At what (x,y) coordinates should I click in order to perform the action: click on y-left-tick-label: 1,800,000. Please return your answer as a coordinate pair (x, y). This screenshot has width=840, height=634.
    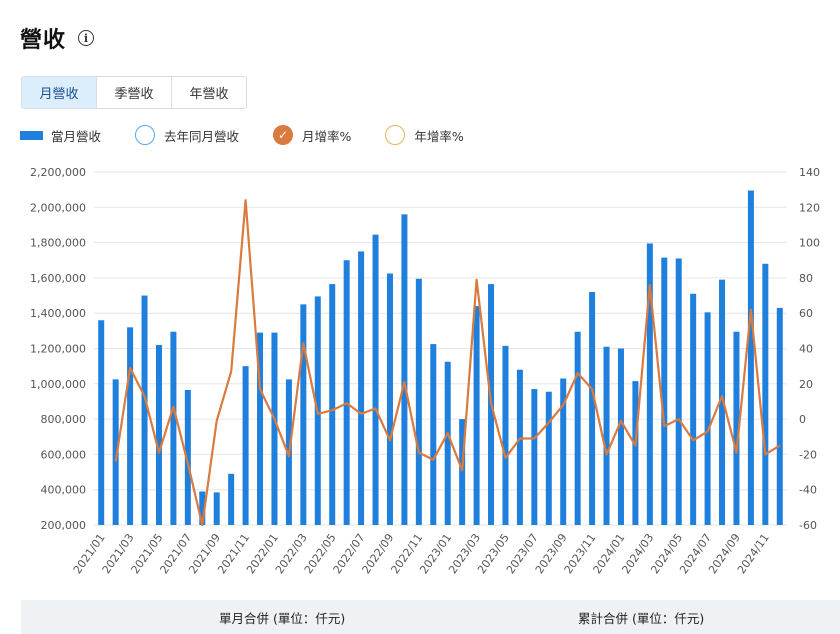
    Looking at the image, I should click on (58, 243).